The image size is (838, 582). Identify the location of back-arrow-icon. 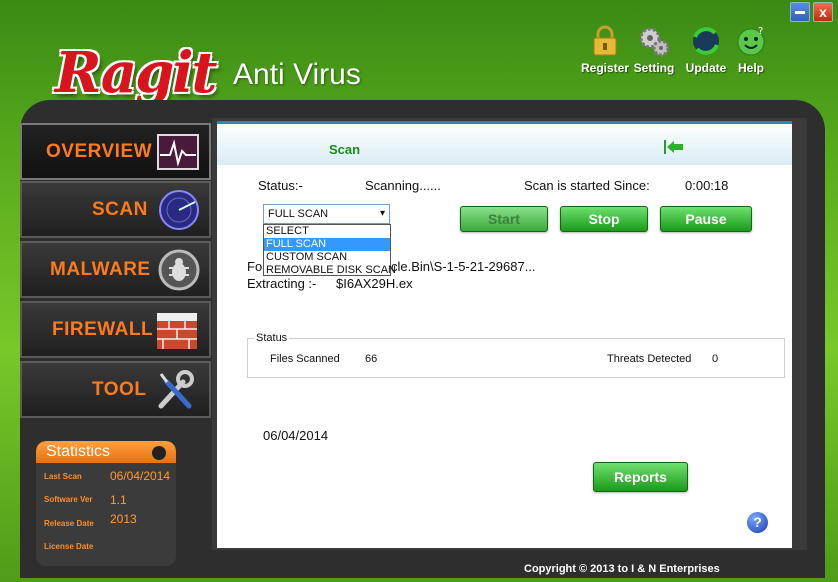
(674, 147).